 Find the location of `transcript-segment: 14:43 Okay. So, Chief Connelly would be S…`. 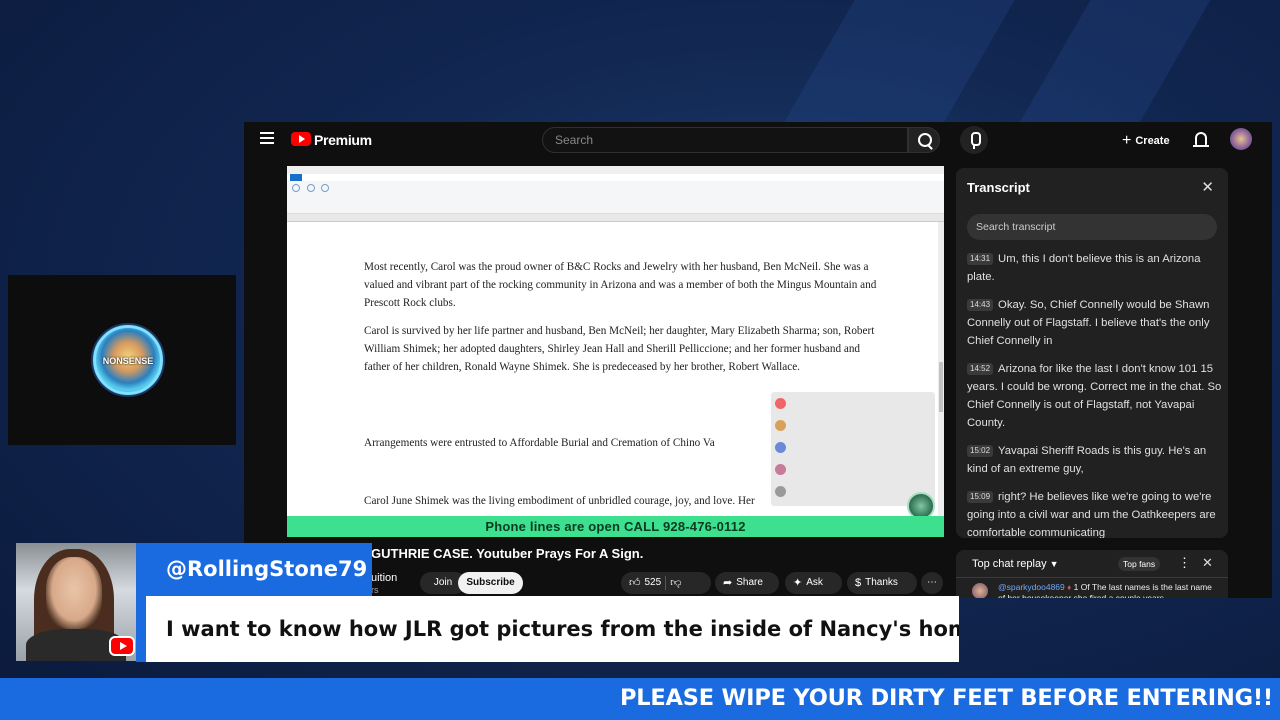

transcript-segment: 14:43 Okay. So, Chief Connelly would be S… is located at coordinates (1094, 323).